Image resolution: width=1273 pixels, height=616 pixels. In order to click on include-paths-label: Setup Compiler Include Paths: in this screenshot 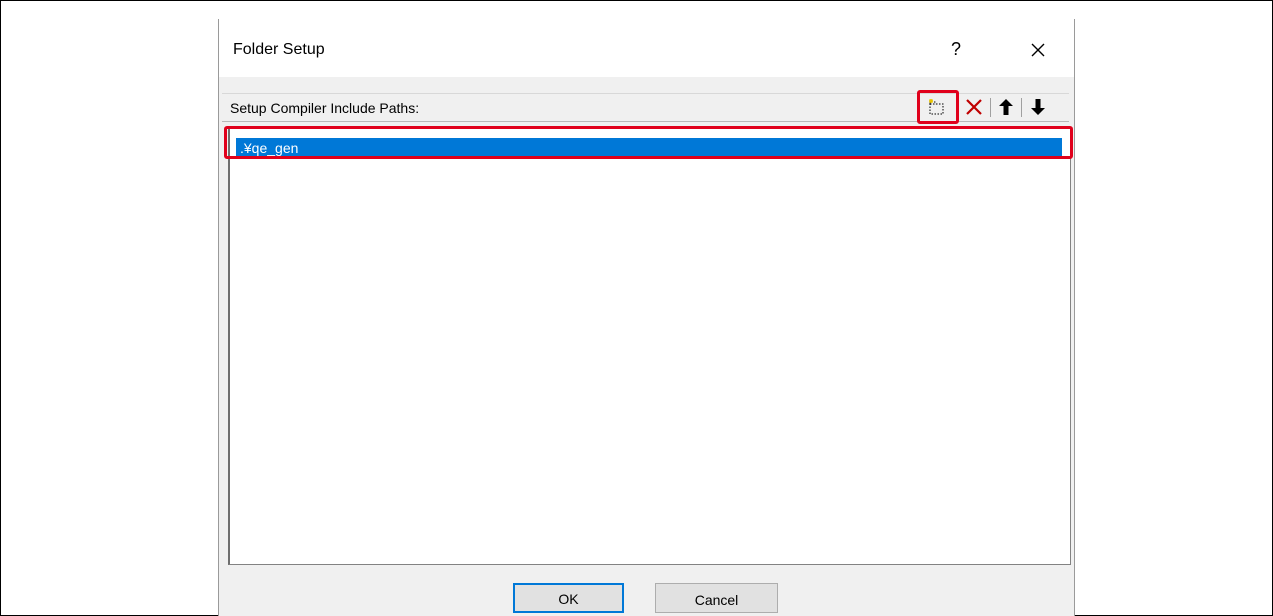, I will do `click(325, 108)`.